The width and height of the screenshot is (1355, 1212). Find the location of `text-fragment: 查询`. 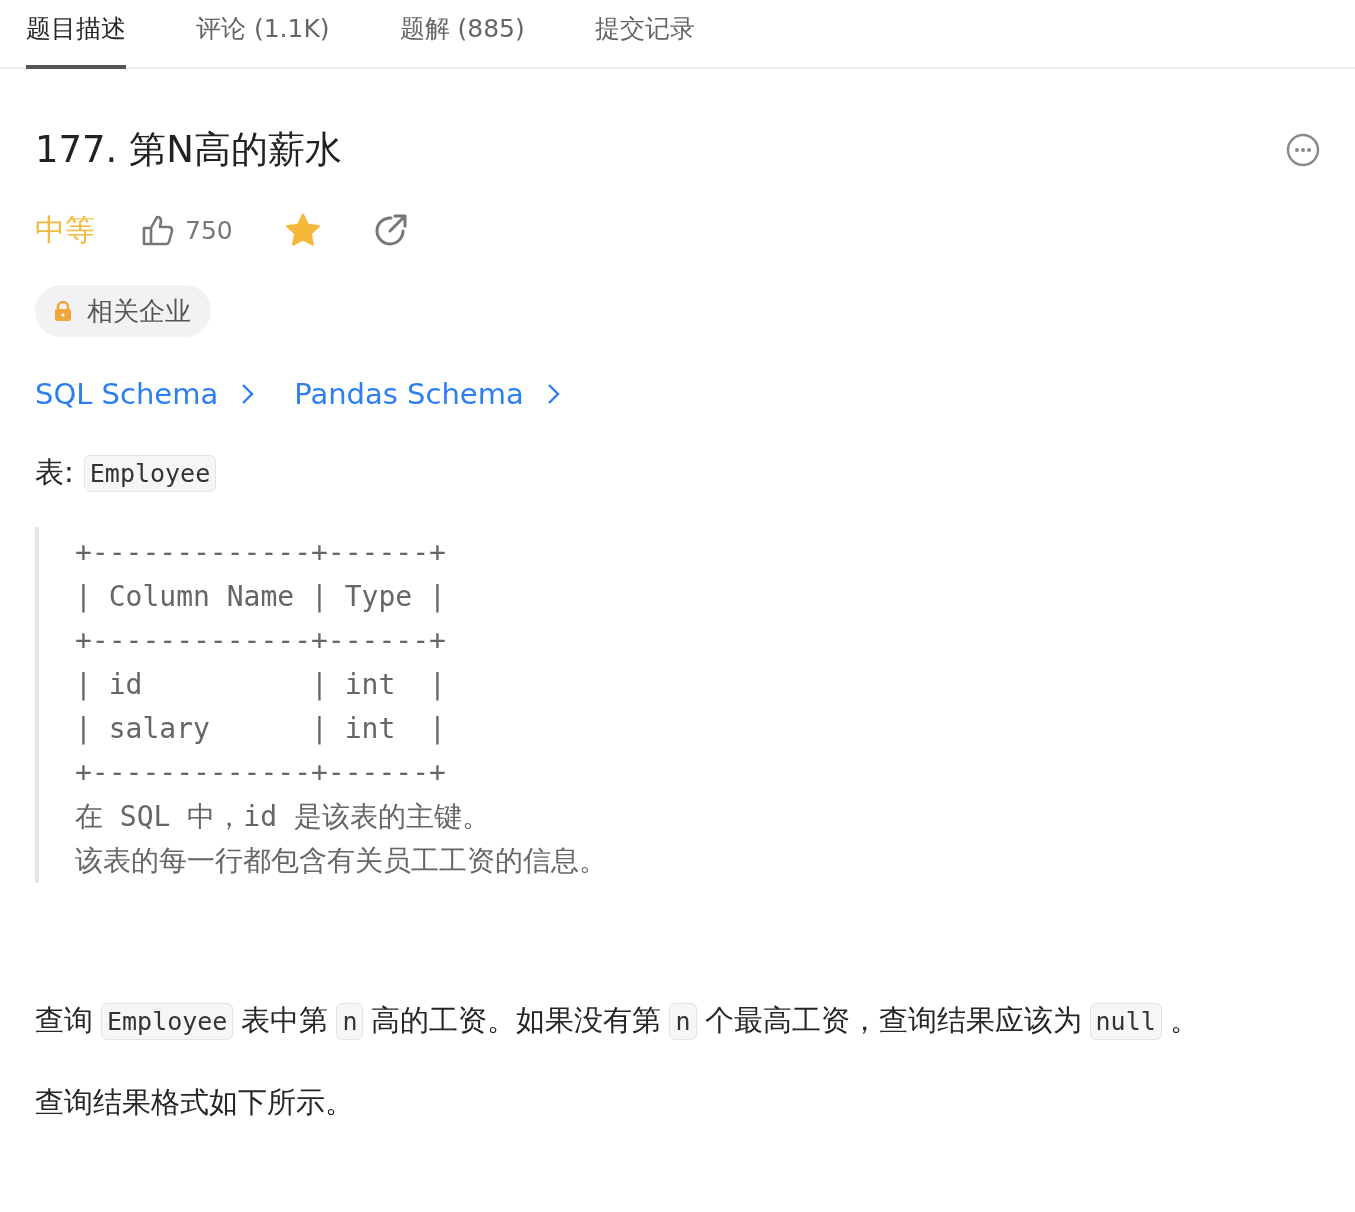

text-fragment: 查询 is located at coordinates (64, 1020).